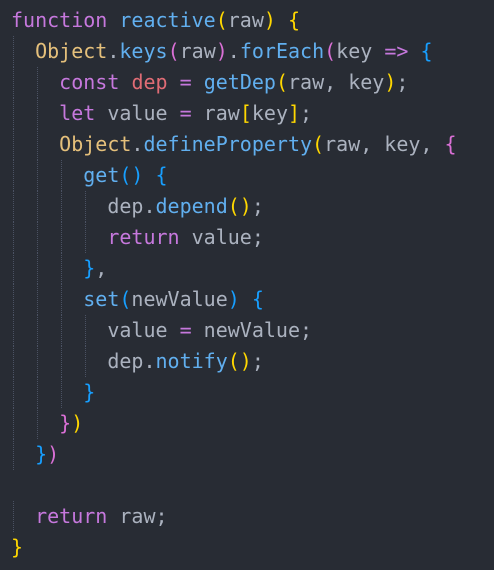  Describe the element at coordinates (247, 330) in the screenshot. I see `code-line: value = newValue;` at that location.